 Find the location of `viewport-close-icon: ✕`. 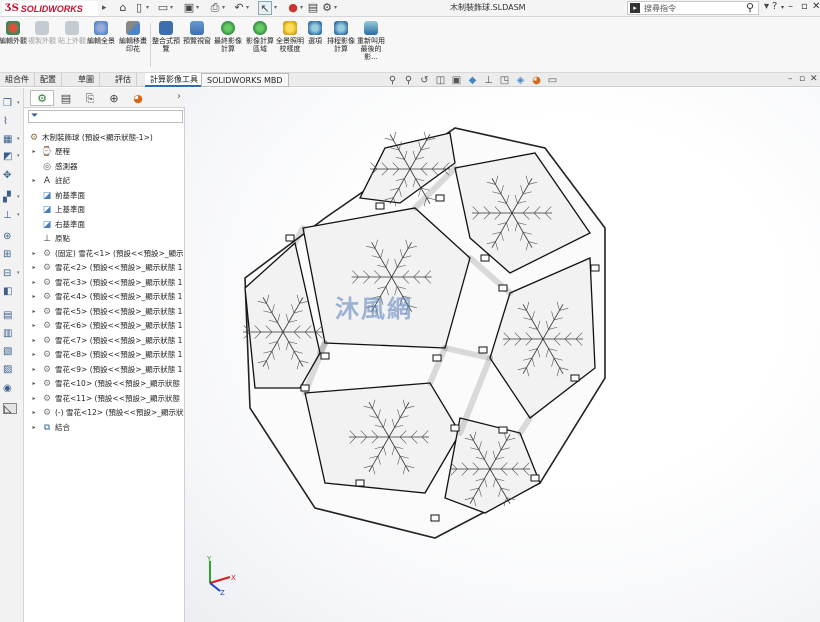

viewport-close-icon: ✕ is located at coordinates (814, 79).